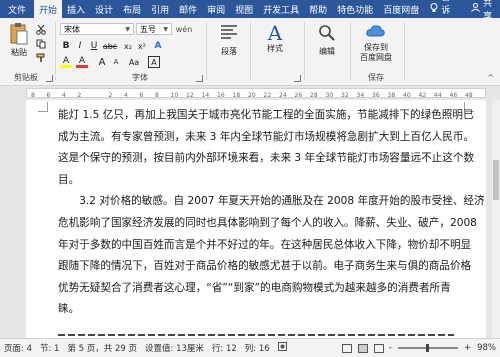 The image size is (500, 357). I want to click on save-to-baidu-button: 保存到 百度网盘, so click(376, 42).